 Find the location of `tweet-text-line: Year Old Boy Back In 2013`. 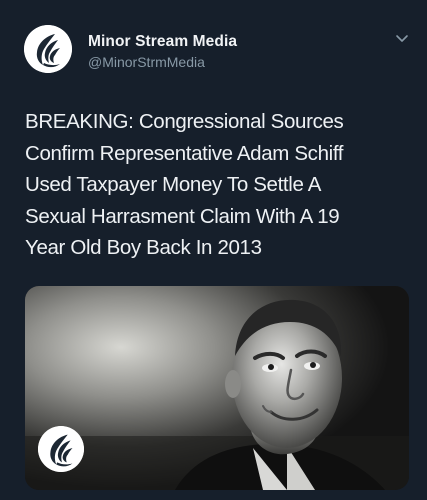

tweet-text-line: Year Old Boy Back In 2013 is located at coordinates (143, 247).